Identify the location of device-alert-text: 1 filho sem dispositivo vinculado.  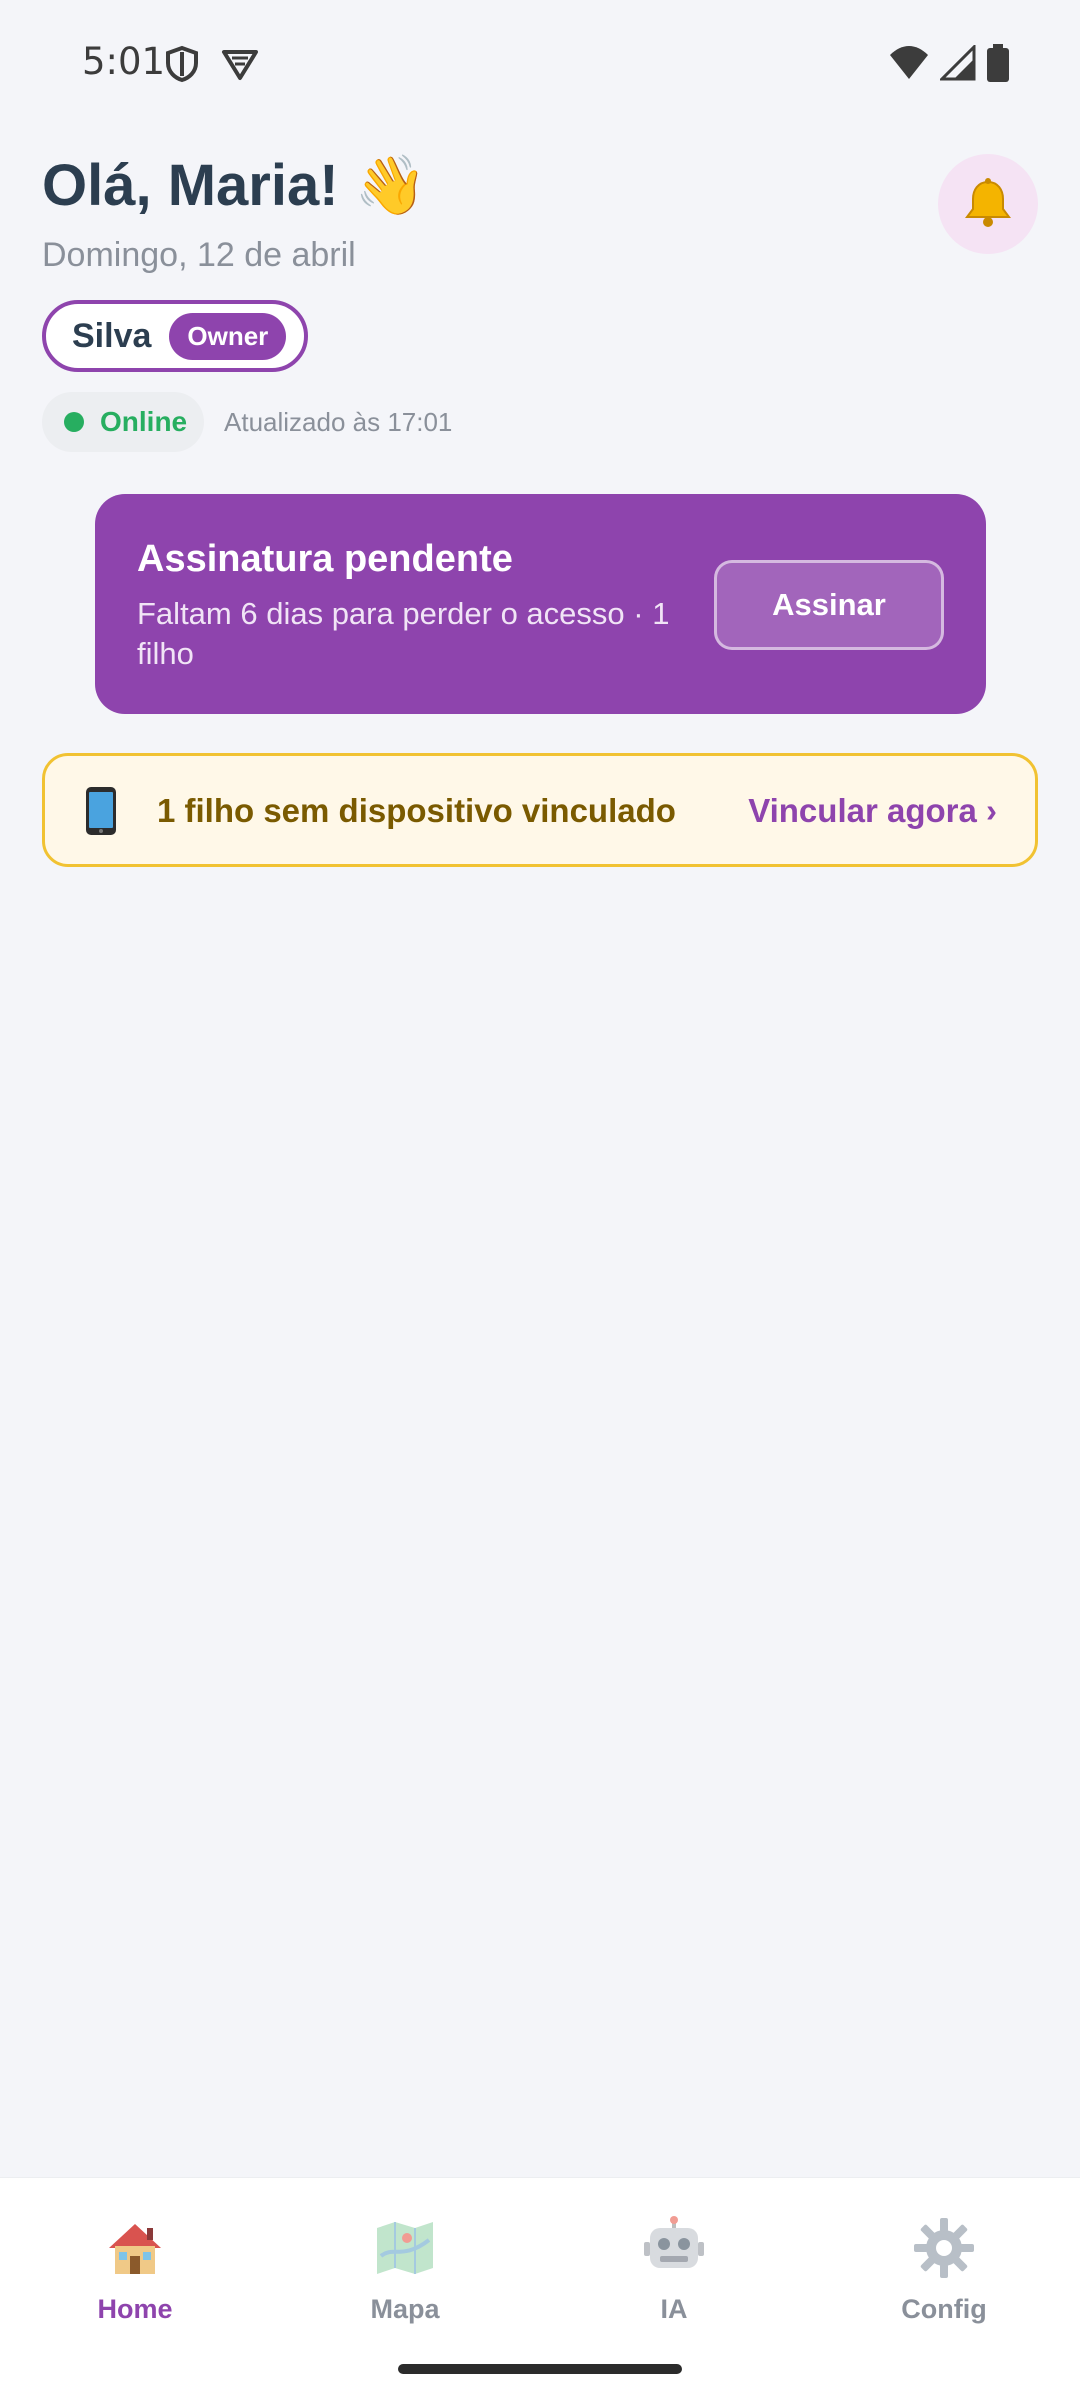
(416, 810).